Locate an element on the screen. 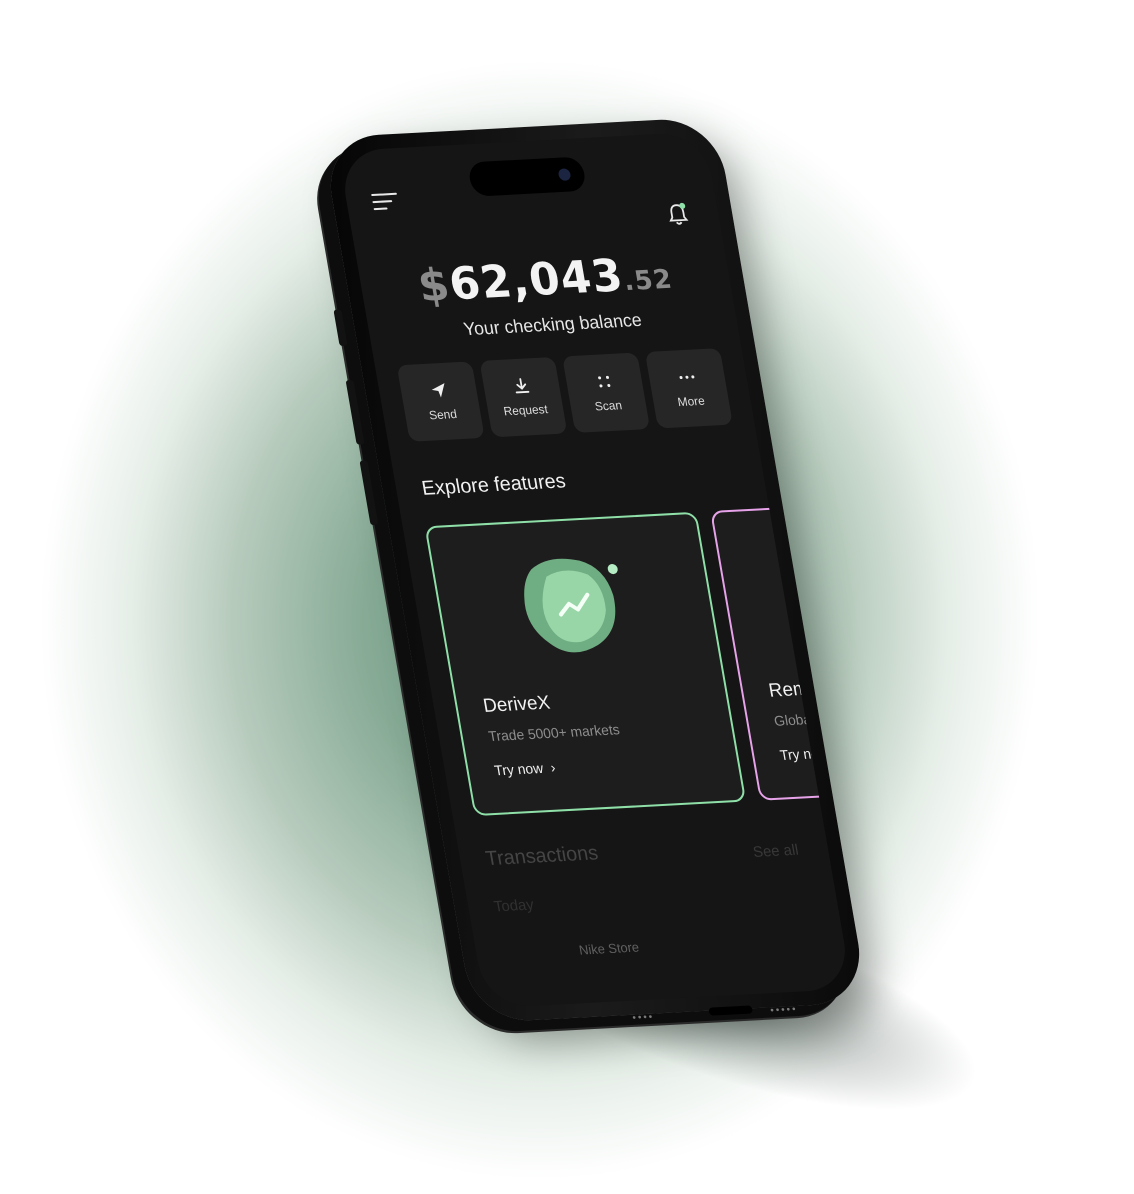  speaker-grille-left: •••• is located at coordinates (643, 1017).